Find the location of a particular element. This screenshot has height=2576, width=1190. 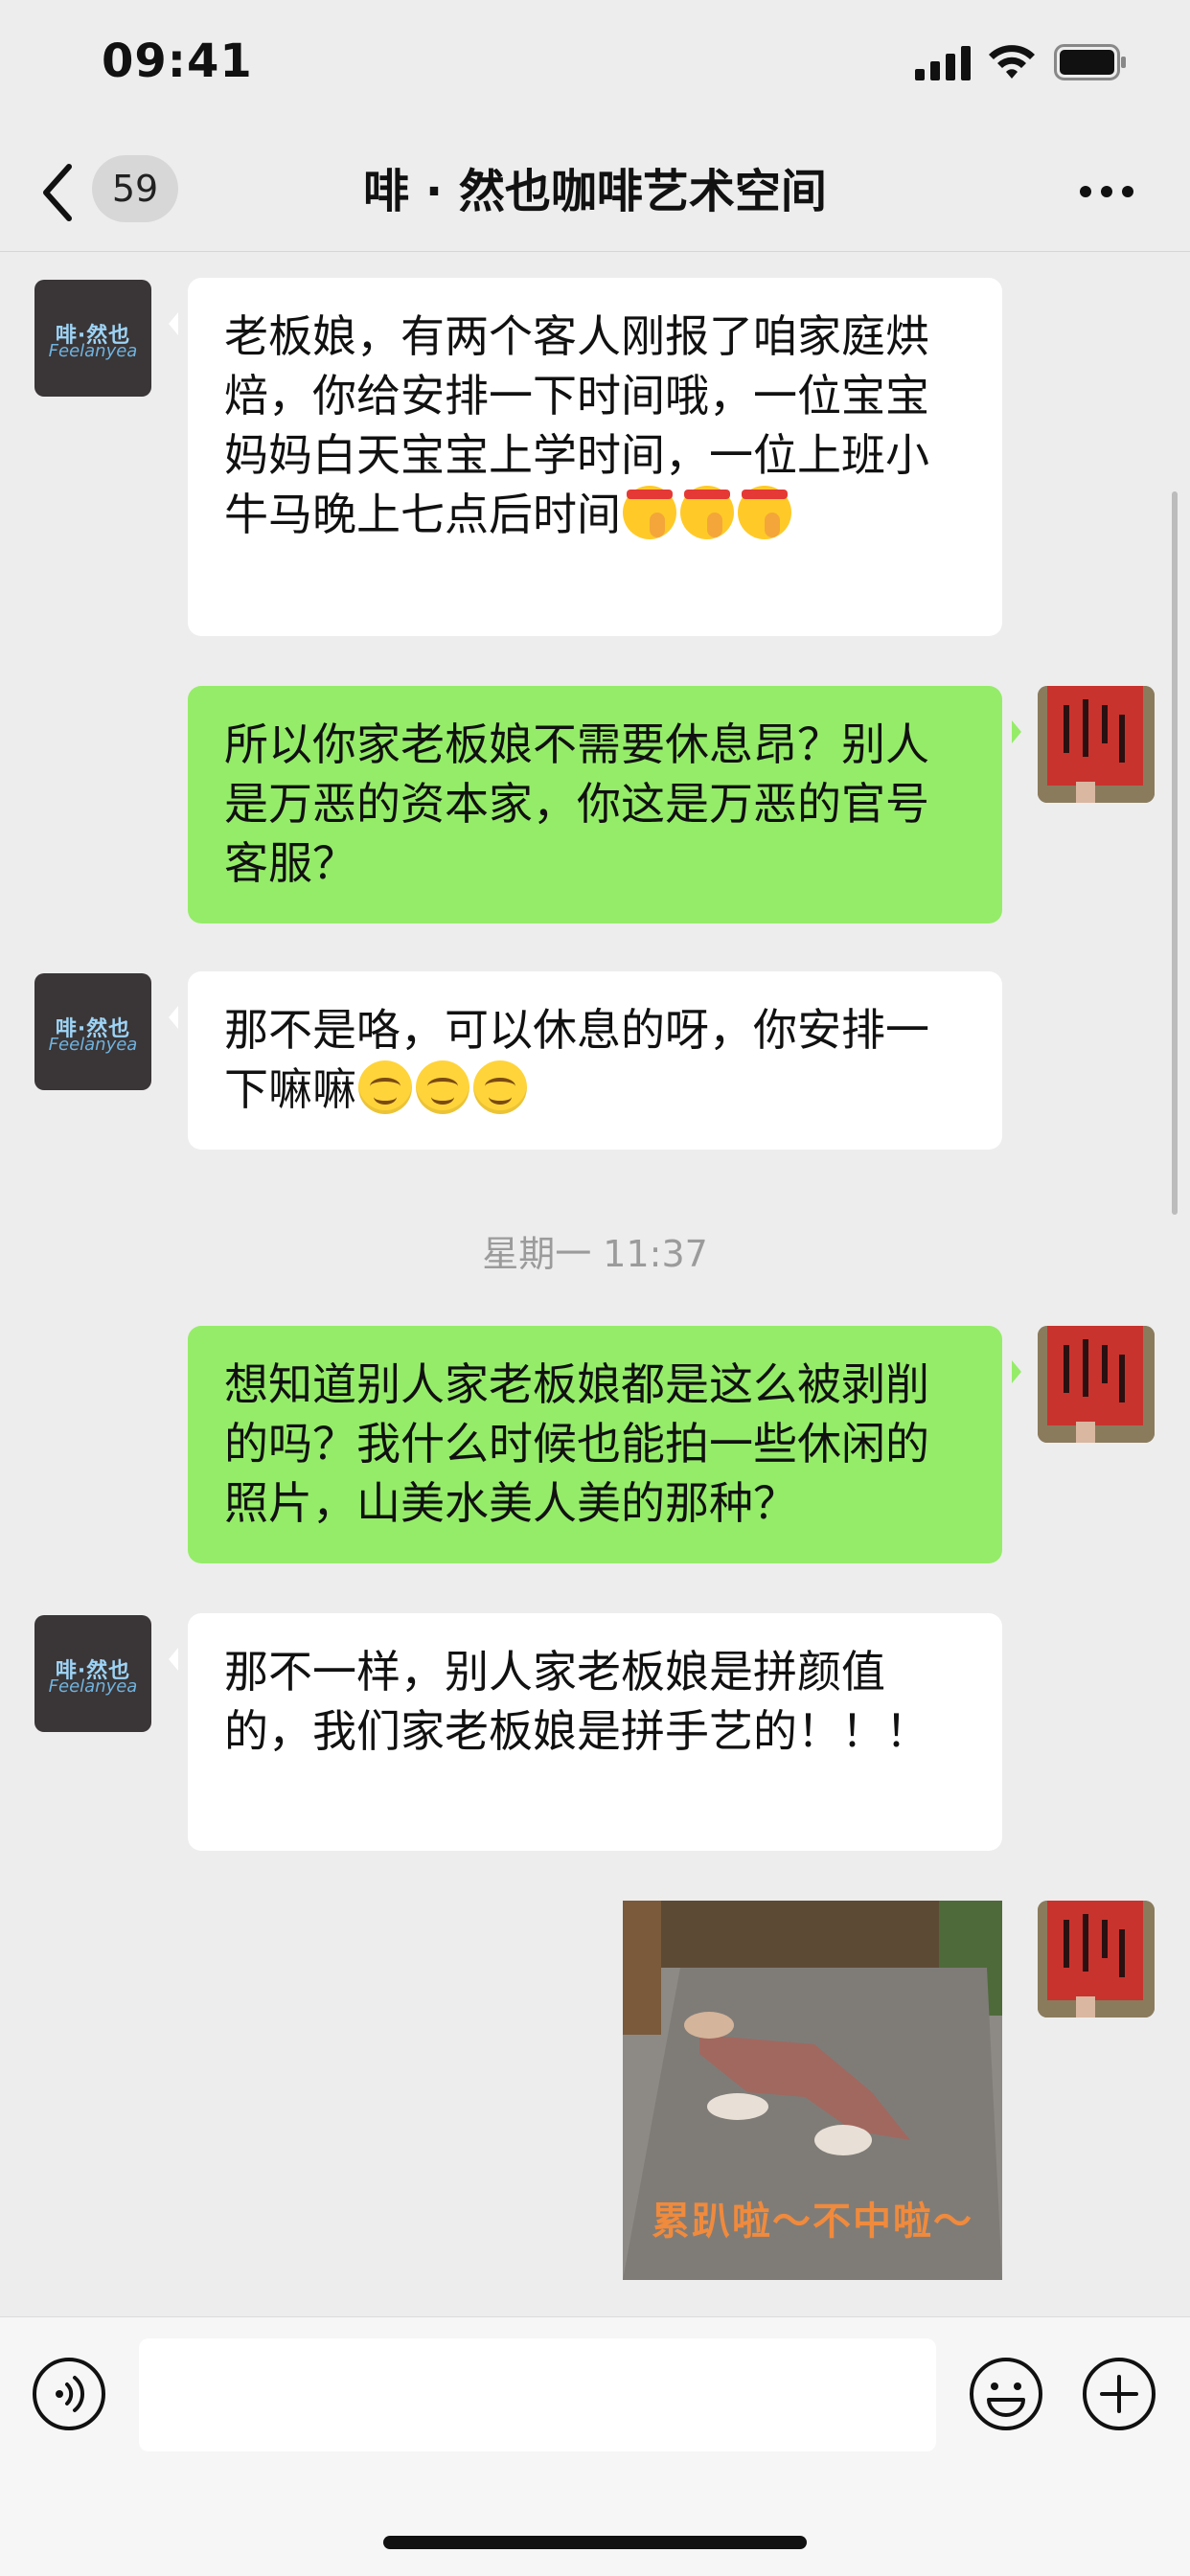

home-indicator is located at coordinates (595, 2542).